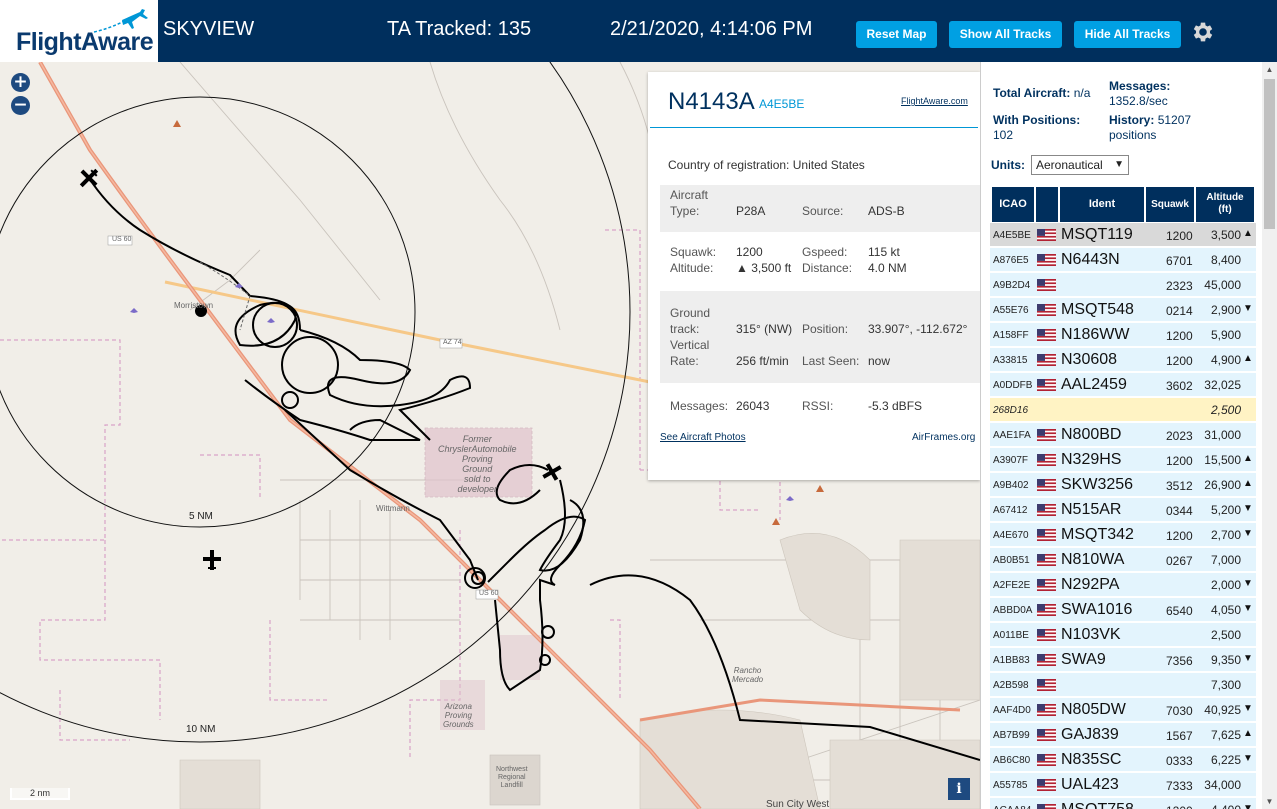 The height and width of the screenshot is (809, 1277). I want to click on table-row: AB7B99 GAJ839 1567 7,625 ▲, so click(1123, 734).